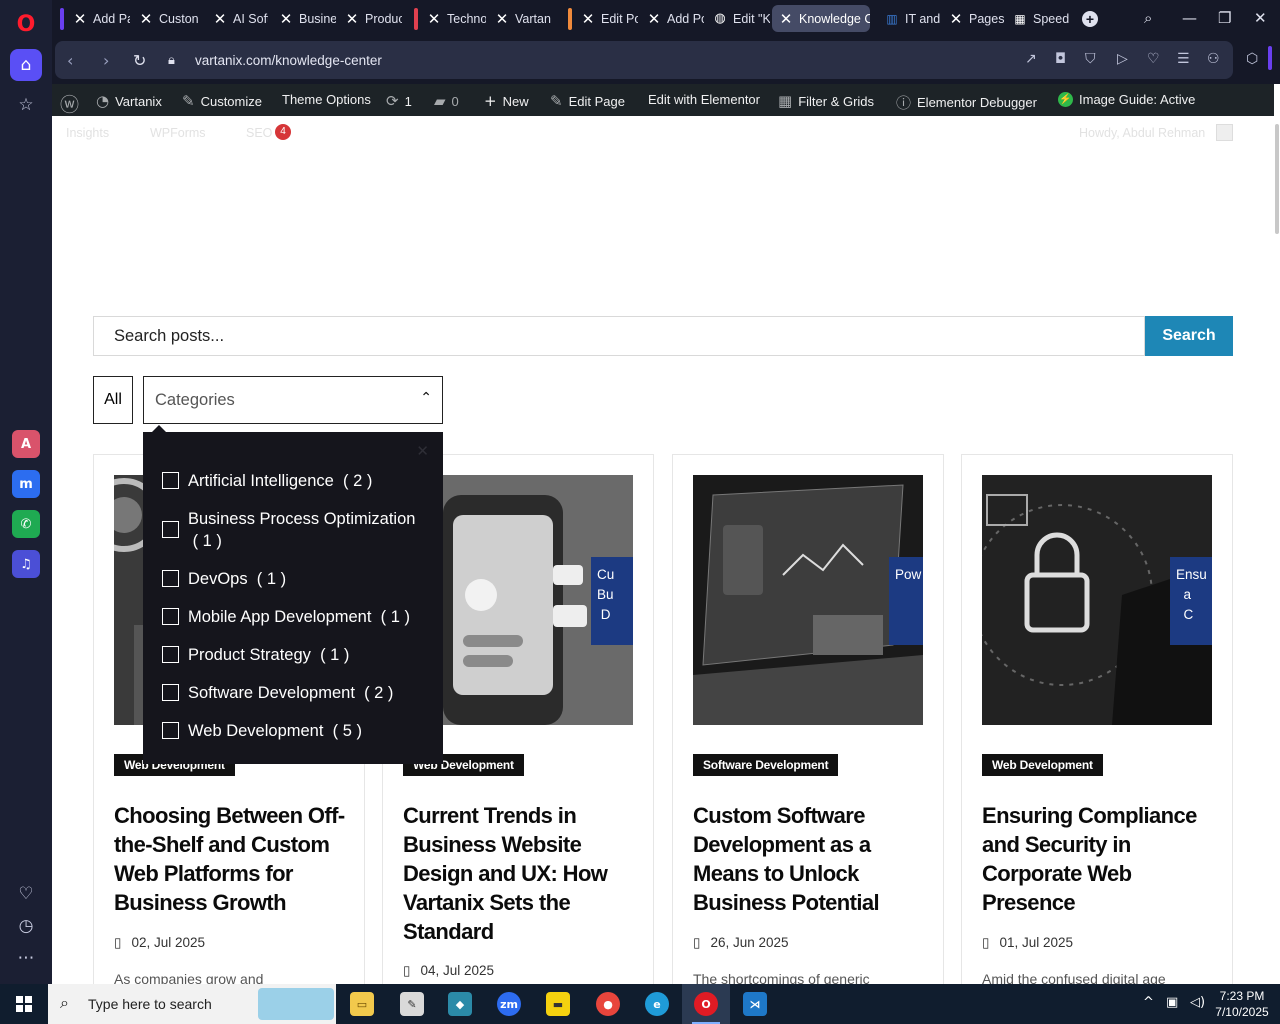 The width and height of the screenshot is (1280, 1024). What do you see at coordinates (1122, 59) in the screenshot?
I see `play-icon: ▷` at bounding box center [1122, 59].